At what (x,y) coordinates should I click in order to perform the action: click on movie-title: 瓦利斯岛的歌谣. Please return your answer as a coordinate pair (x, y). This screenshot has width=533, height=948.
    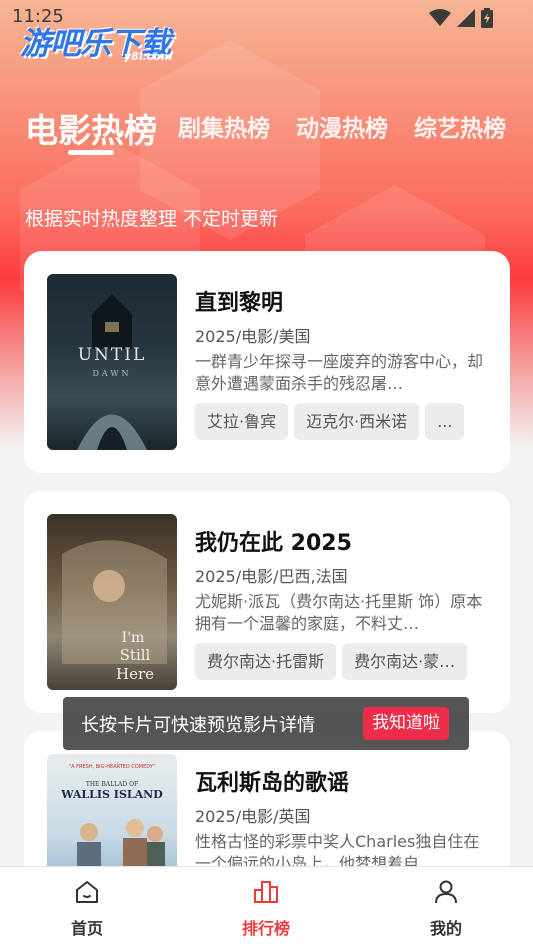
    Looking at the image, I should click on (272, 783).